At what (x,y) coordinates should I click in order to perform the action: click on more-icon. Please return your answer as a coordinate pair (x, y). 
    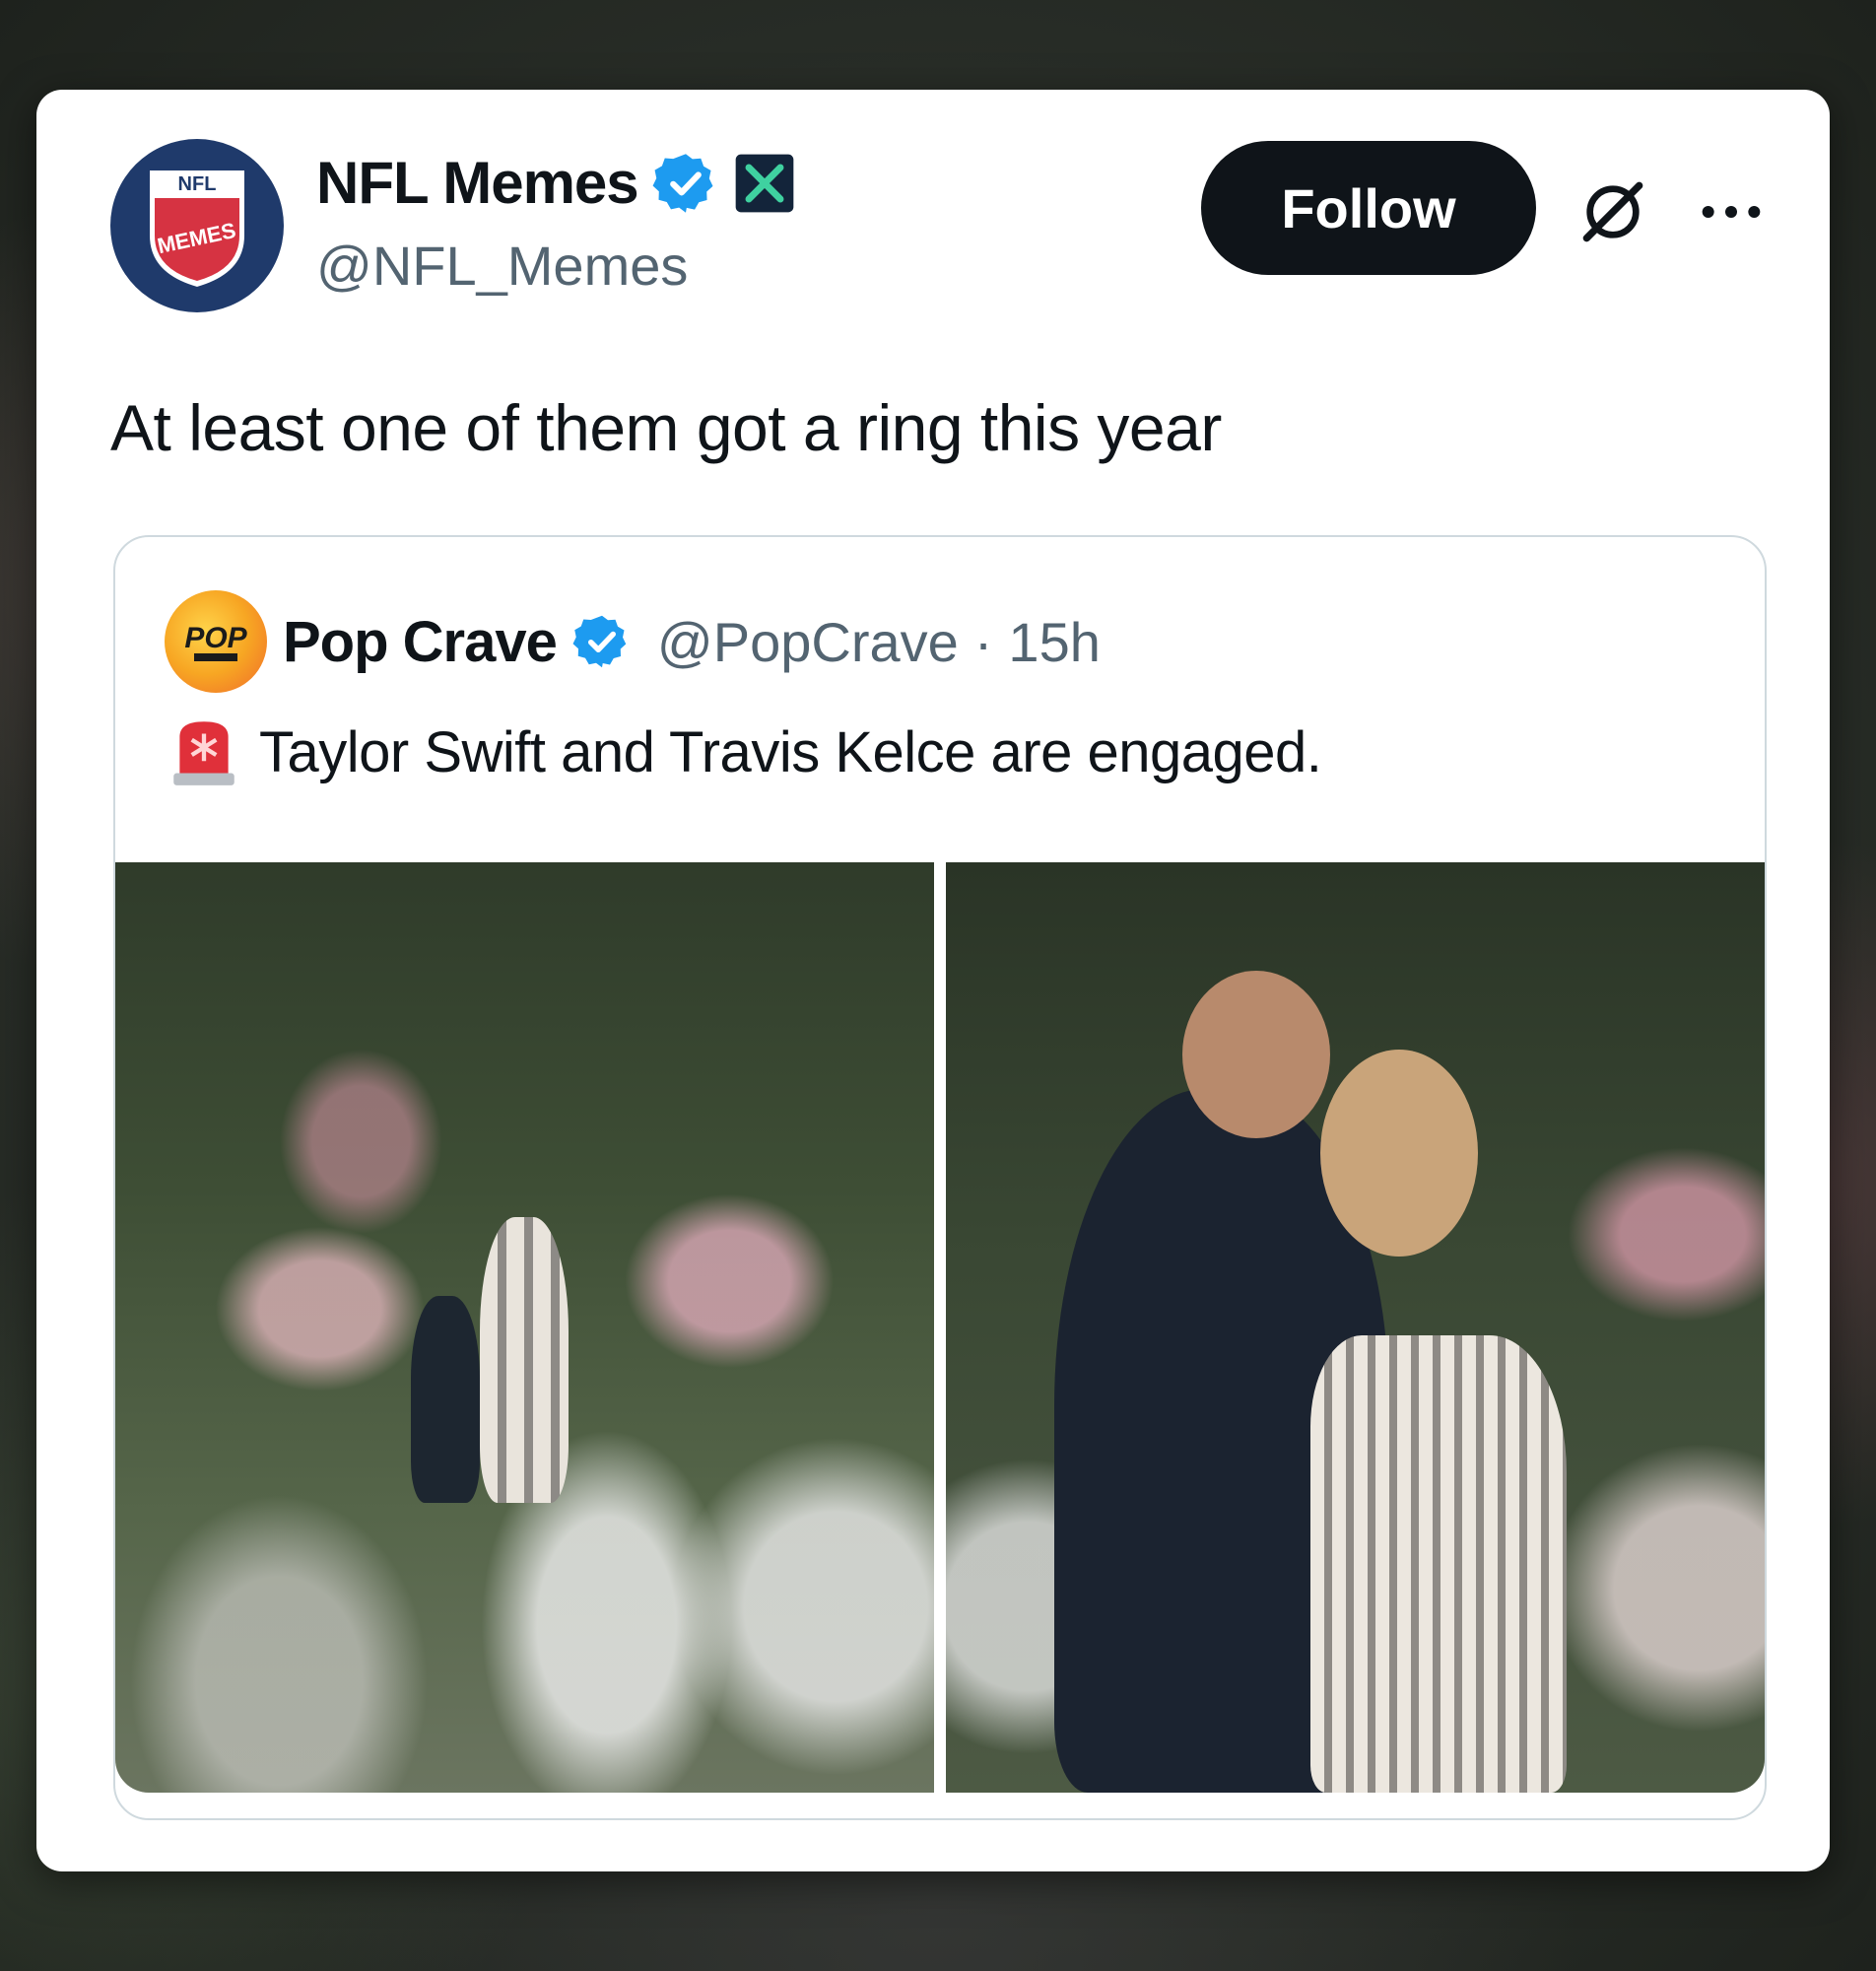
    Looking at the image, I should click on (1732, 212).